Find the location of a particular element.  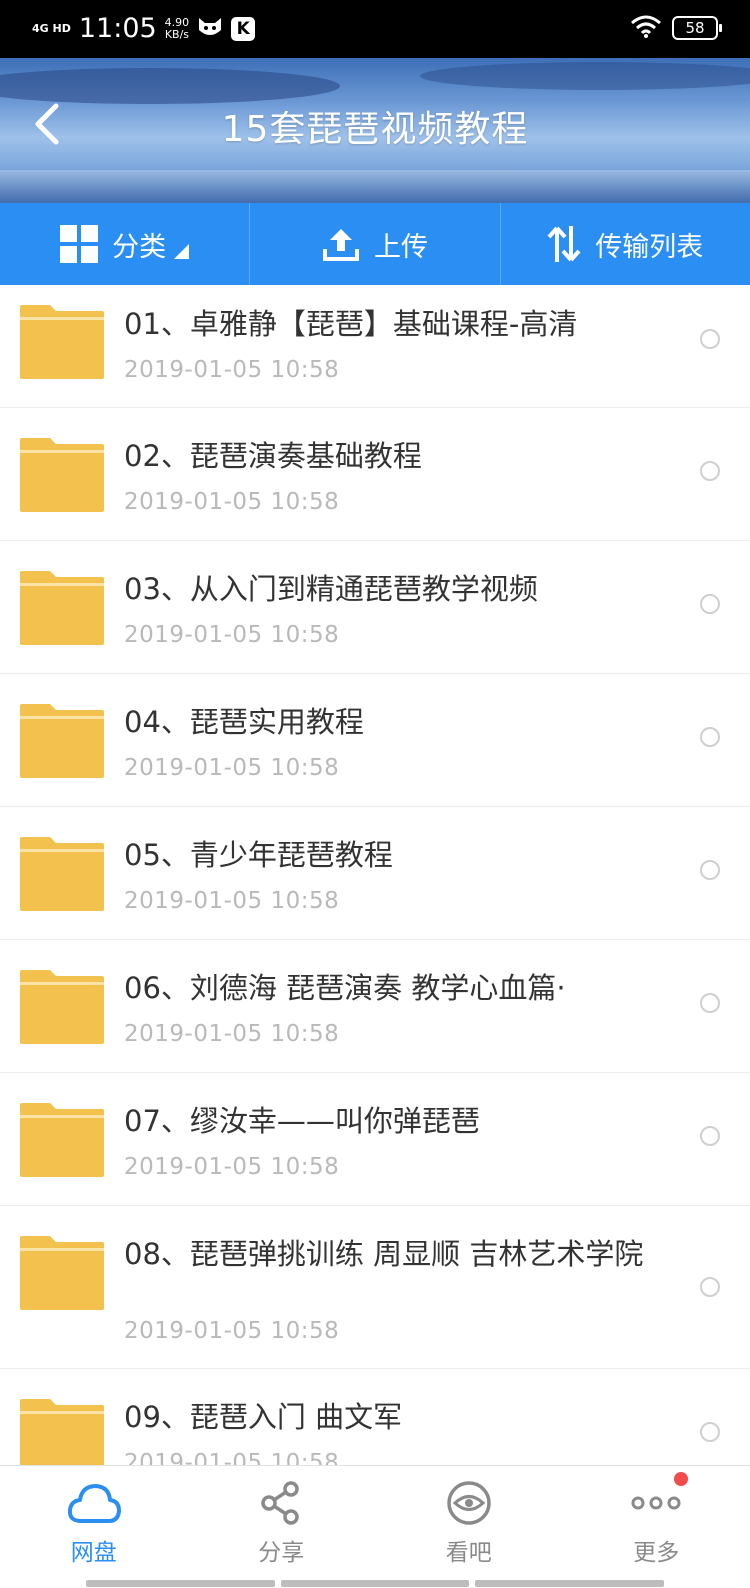

file-name: 03、从入门到精通琵琶教学视频 is located at coordinates (389, 589).